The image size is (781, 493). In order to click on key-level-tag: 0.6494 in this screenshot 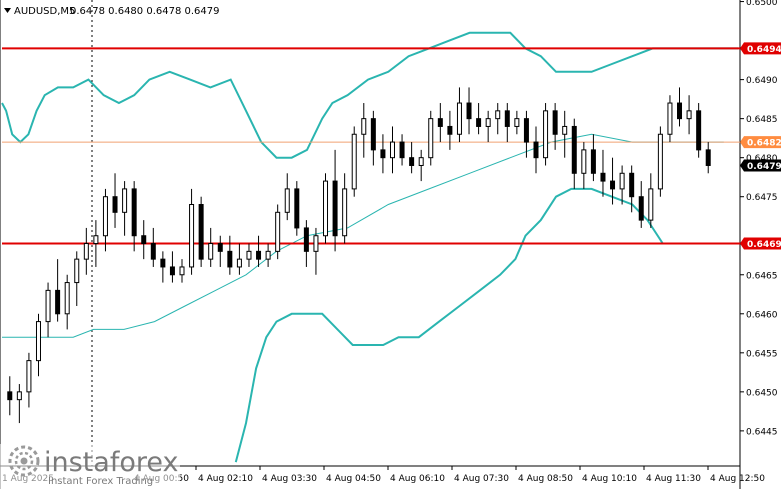, I will do `click(760, 48)`.